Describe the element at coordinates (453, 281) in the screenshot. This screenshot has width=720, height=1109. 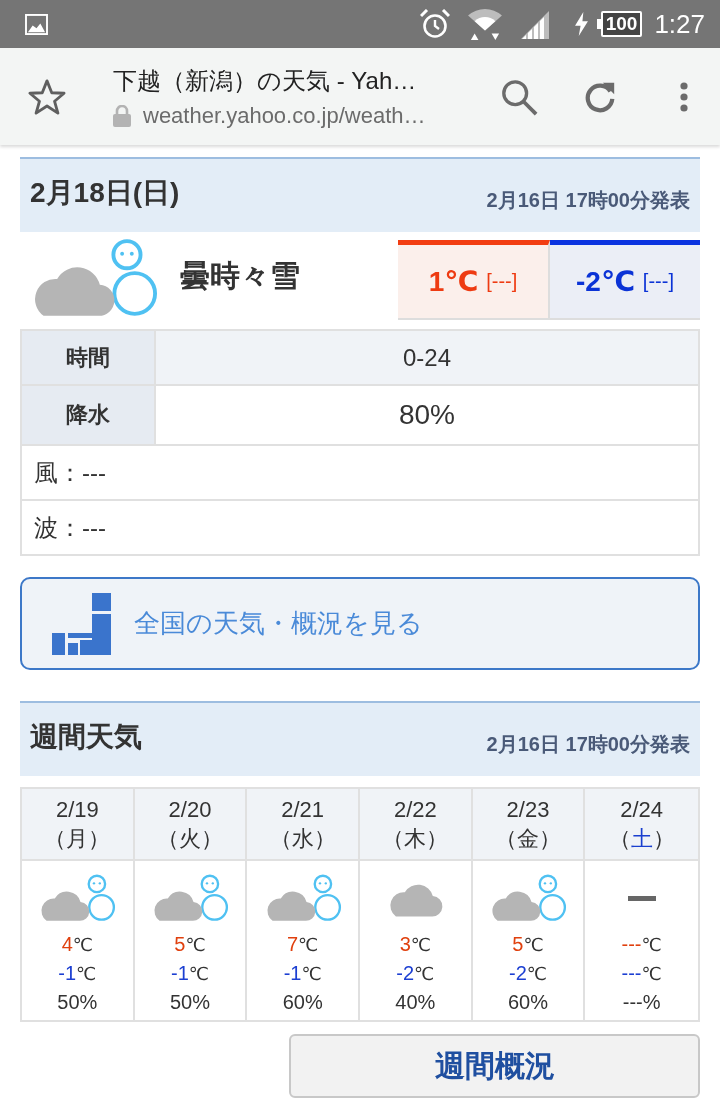
I see `high-temperature: 1℃` at that location.